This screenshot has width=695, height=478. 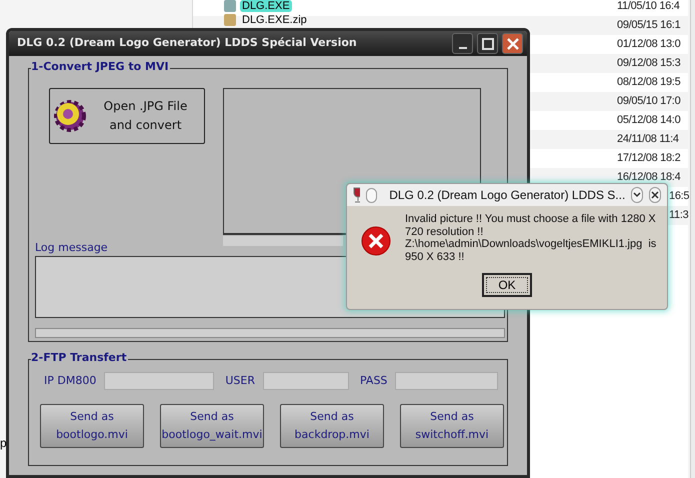 I want to click on date-cell: 24/11/08 11:4, so click(x=648, y=139).